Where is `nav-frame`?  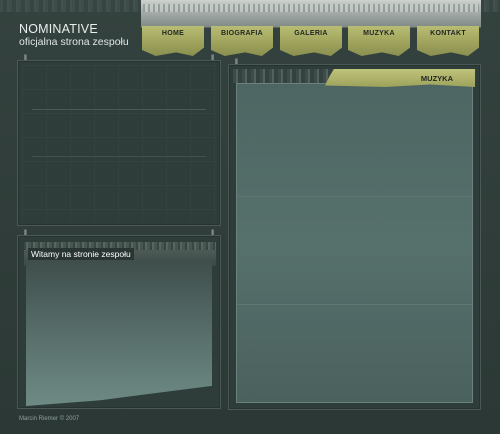
nav-frame is located at coordinates (311, 14).